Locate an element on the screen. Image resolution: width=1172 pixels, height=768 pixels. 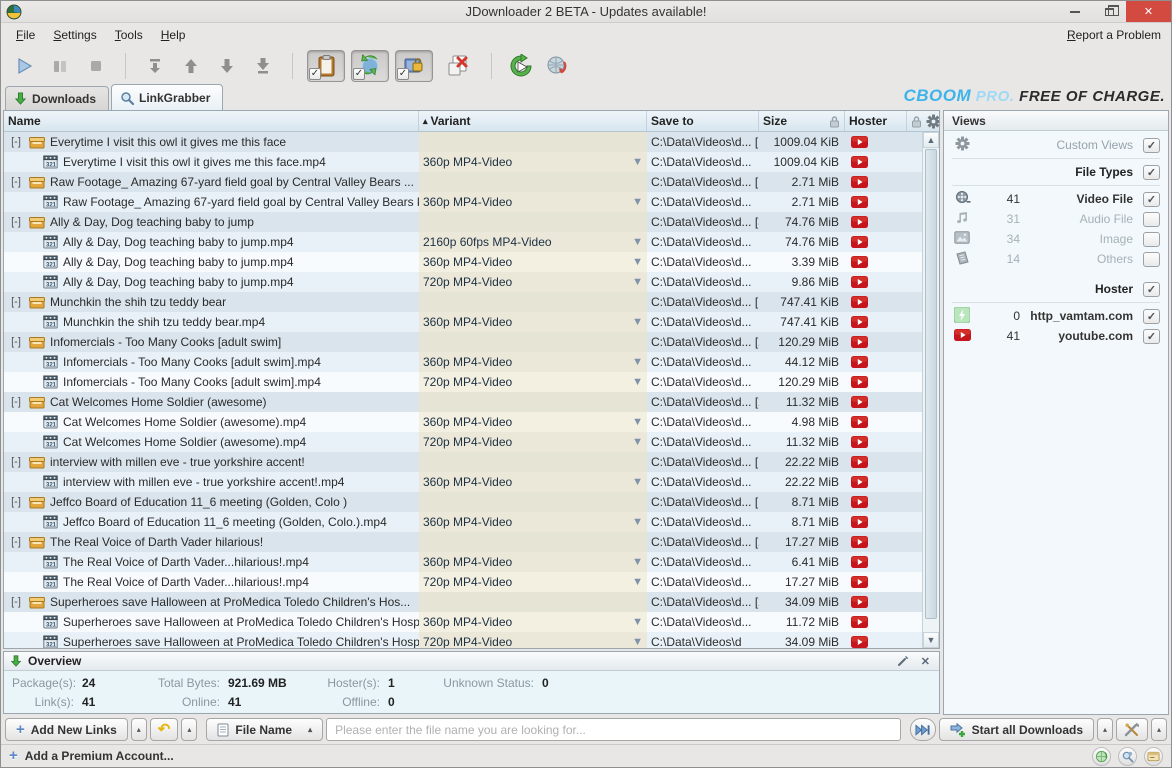
search-category-button: File Name ▴ is located at coordinates (265, 729).